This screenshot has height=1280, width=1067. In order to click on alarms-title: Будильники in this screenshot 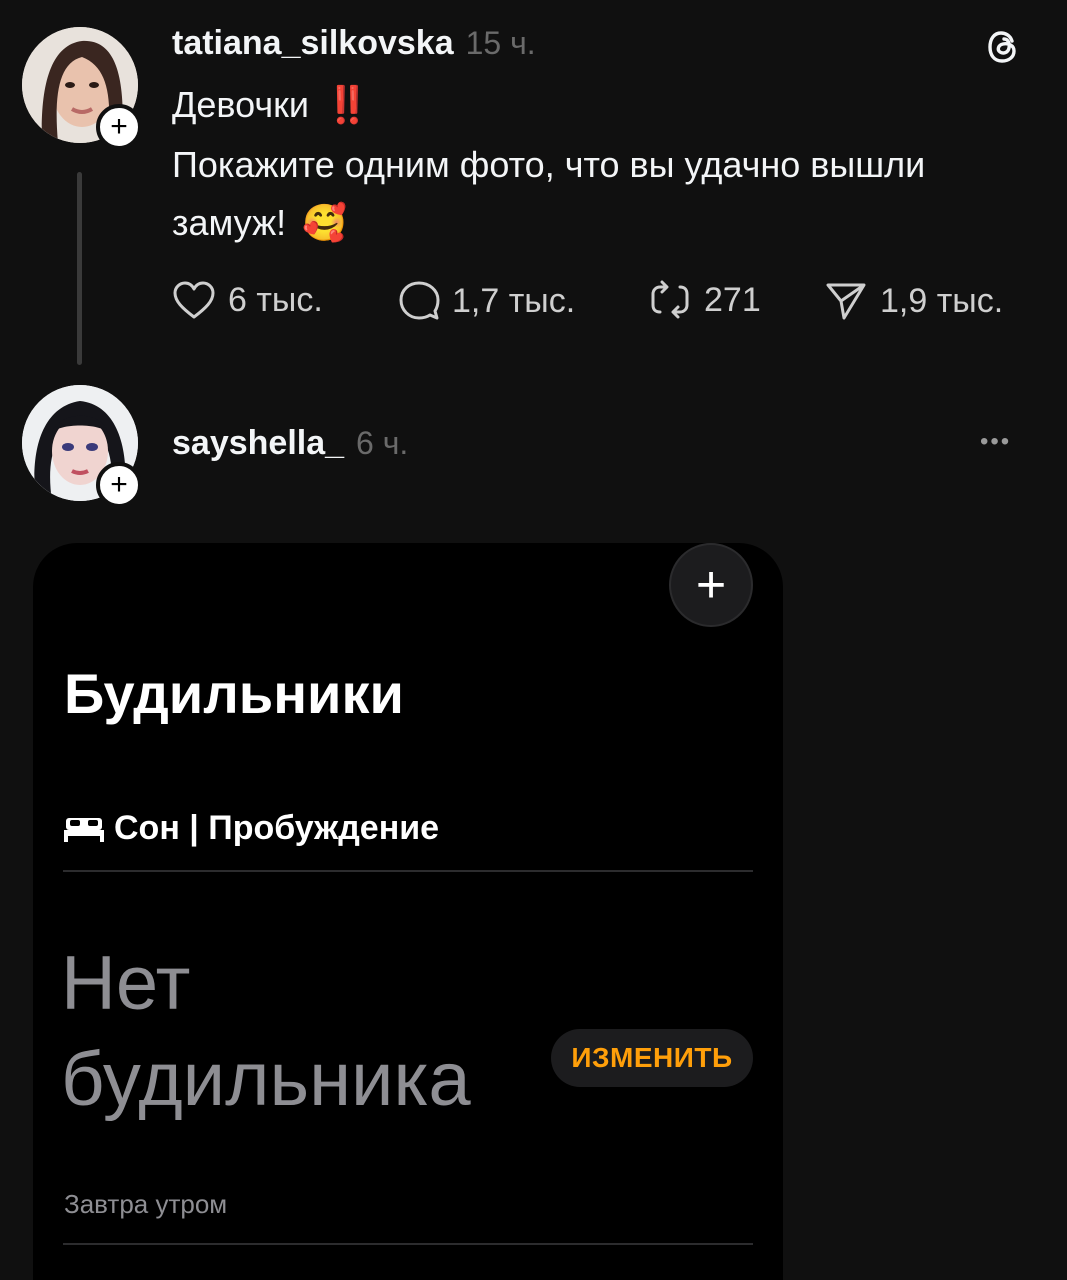, I will do `click(234, 693)`.